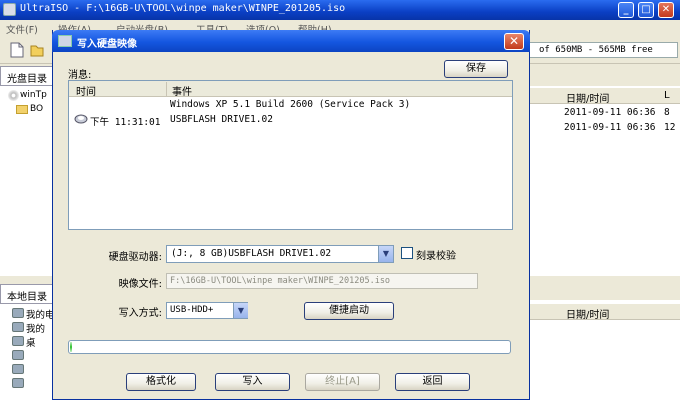 The image size is (680, 400). Describe the element at coordinates (166, 89) in the screenshot. I see `column-divider` at that location.